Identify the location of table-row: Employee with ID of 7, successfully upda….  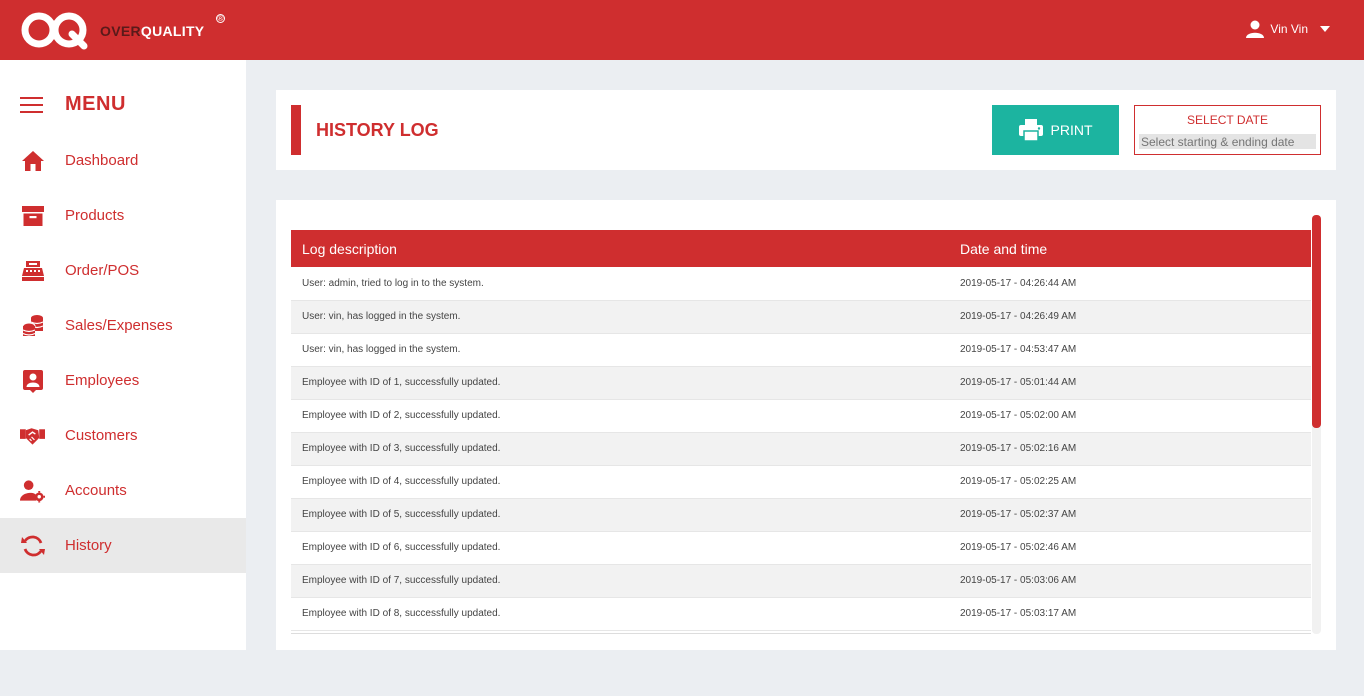
(801, 581).